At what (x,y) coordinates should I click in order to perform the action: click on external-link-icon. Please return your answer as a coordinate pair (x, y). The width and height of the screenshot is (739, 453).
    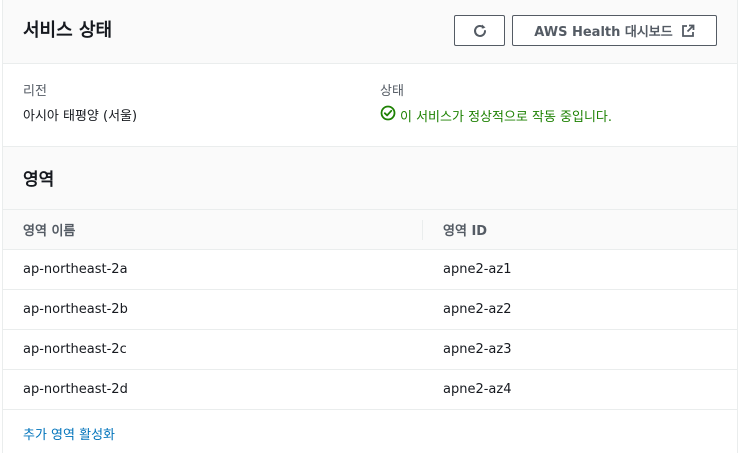
    Looking at the image, I should click on (688, 31).